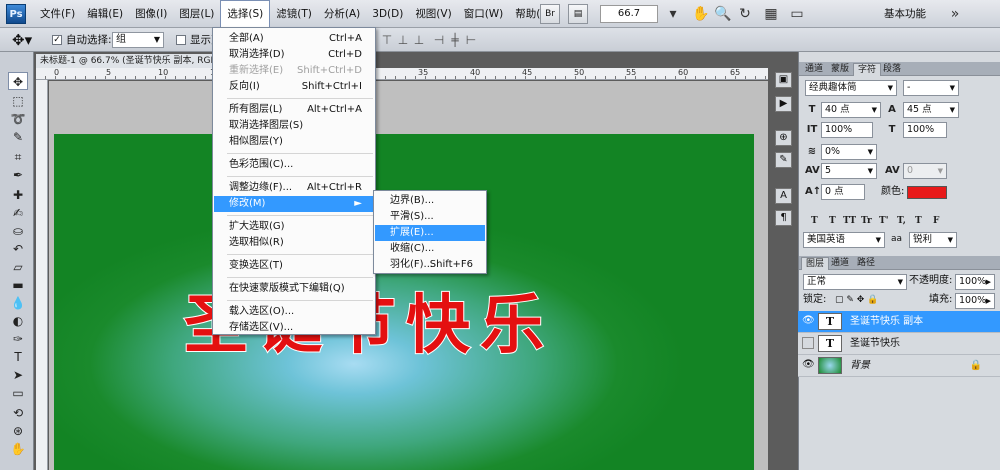 The width and height of the screenshot is (1000, 470). Describe the element at coordinates (18, 175) in the screenshot. I see `eyedropper-tool-icon: ✒` at that location.